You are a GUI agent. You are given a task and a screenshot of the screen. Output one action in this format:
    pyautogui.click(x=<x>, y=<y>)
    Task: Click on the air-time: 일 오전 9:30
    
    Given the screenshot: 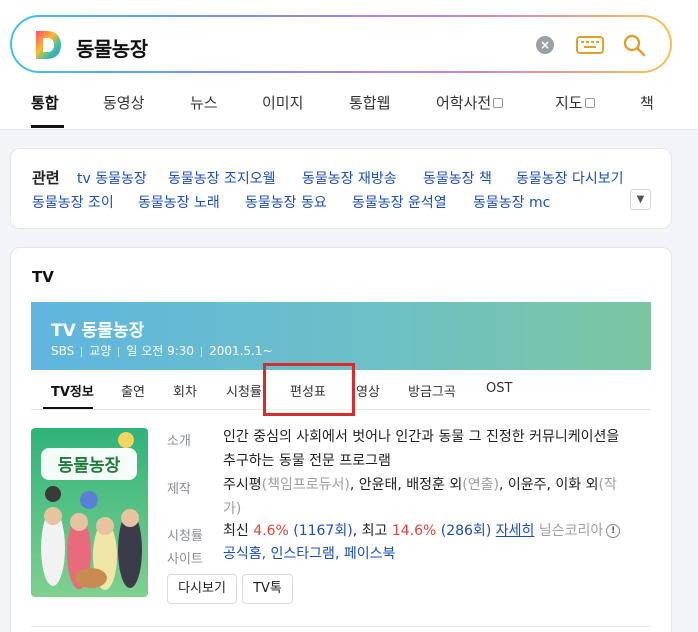 What is the action you would take?
    pyautogui.click(x=160, y=351)
    